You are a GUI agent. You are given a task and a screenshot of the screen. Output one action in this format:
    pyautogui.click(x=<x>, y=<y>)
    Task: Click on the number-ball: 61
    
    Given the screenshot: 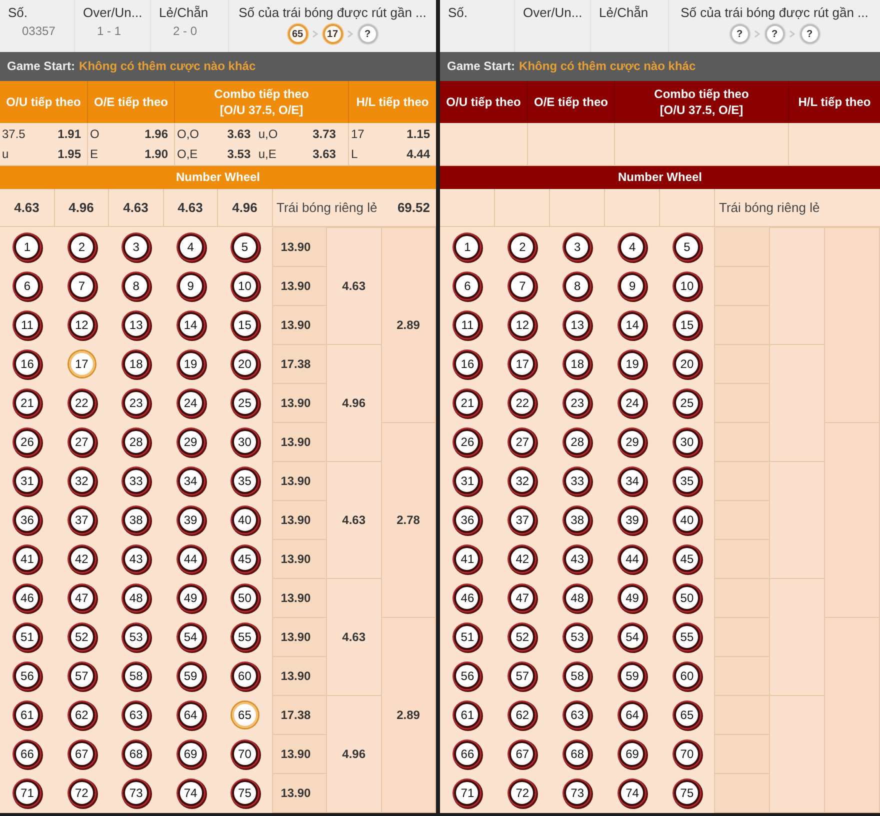 What is the action you would take?
    pyautogui.click(x=27, y=715)
    